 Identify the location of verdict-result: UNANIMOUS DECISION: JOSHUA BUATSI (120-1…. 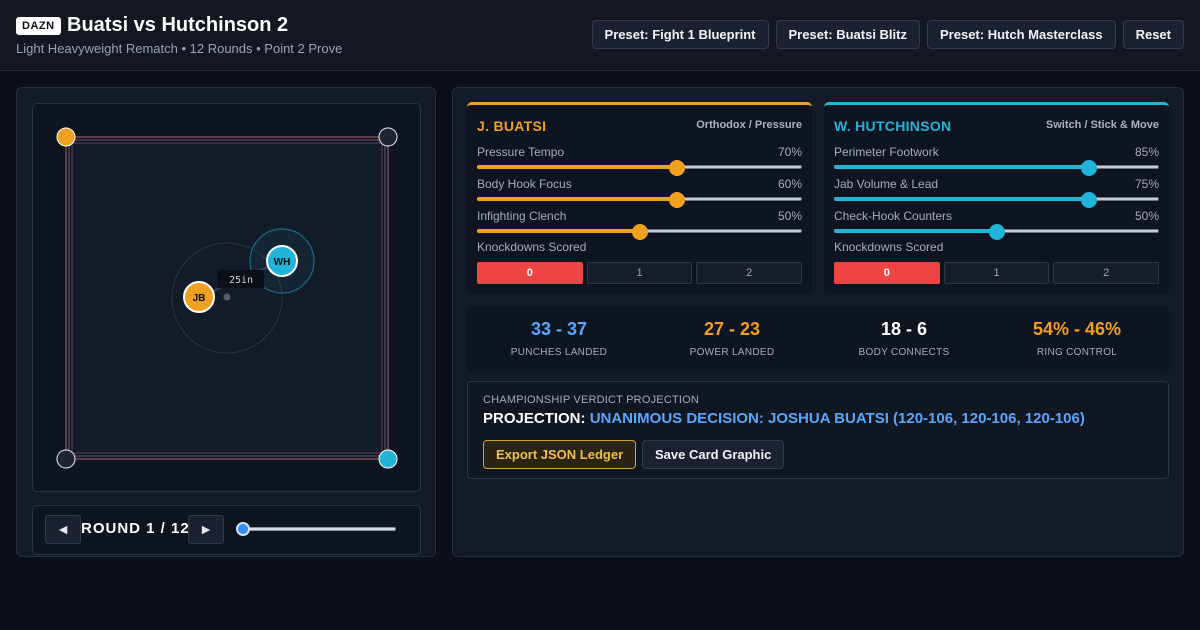
(837, 418).